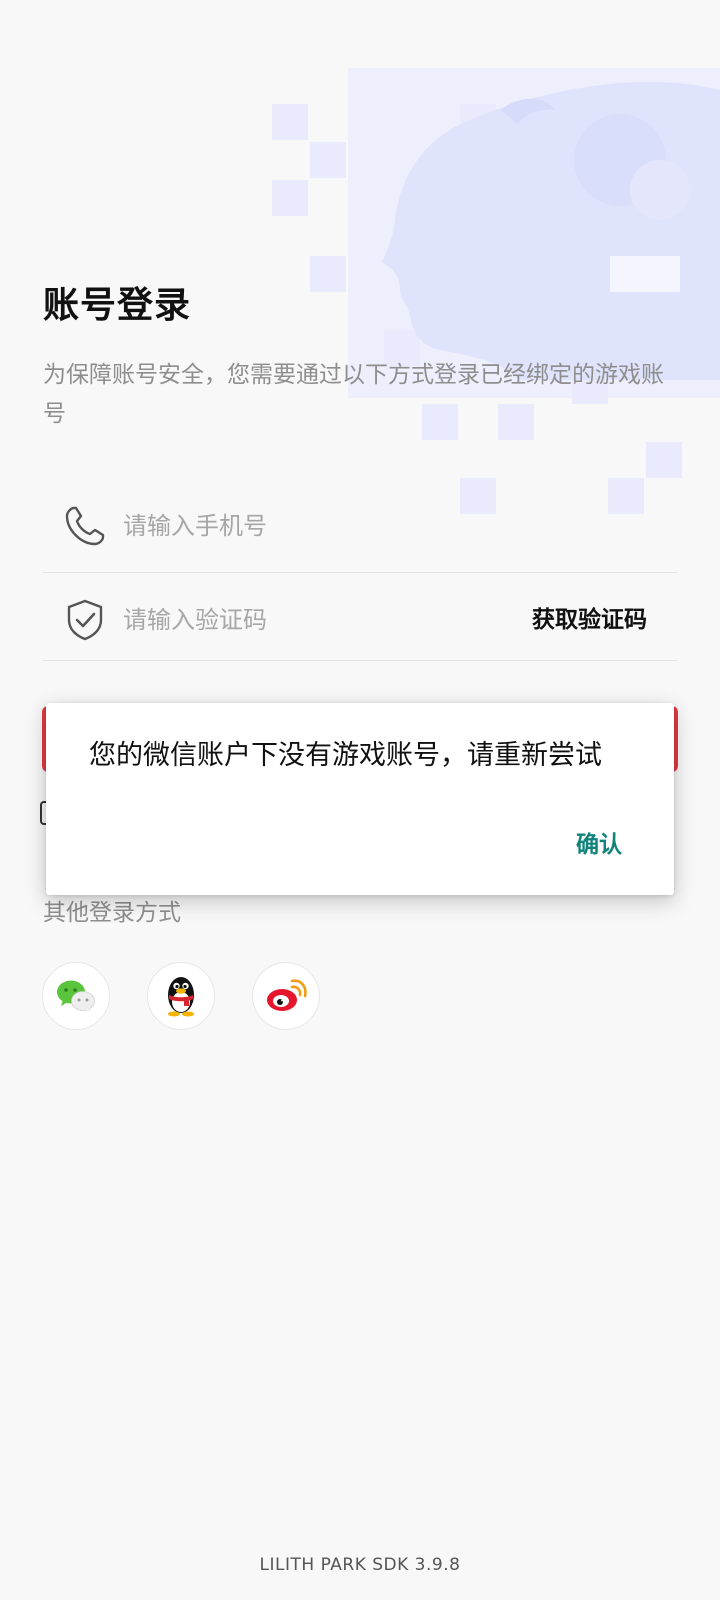 Image resolution: width=720 pixels, height=1600 pixels. What do you see at coordinates (360, 799) in the screenshot?
I see `alert-dialog: 您的微信账户下没有游戏账号，请重新尝试 确认` at bounding box center [360, 799].